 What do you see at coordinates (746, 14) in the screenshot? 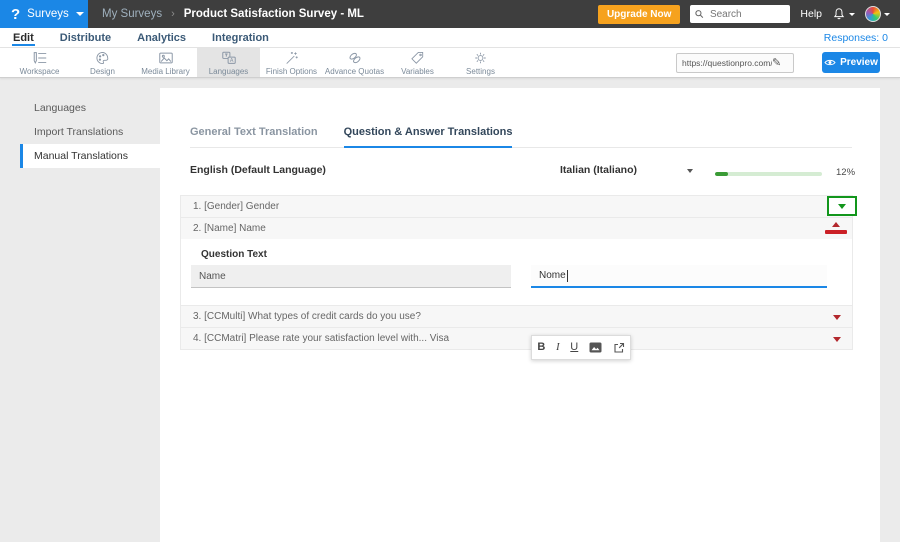
I see `search-input` at bounding box center [746, 14].